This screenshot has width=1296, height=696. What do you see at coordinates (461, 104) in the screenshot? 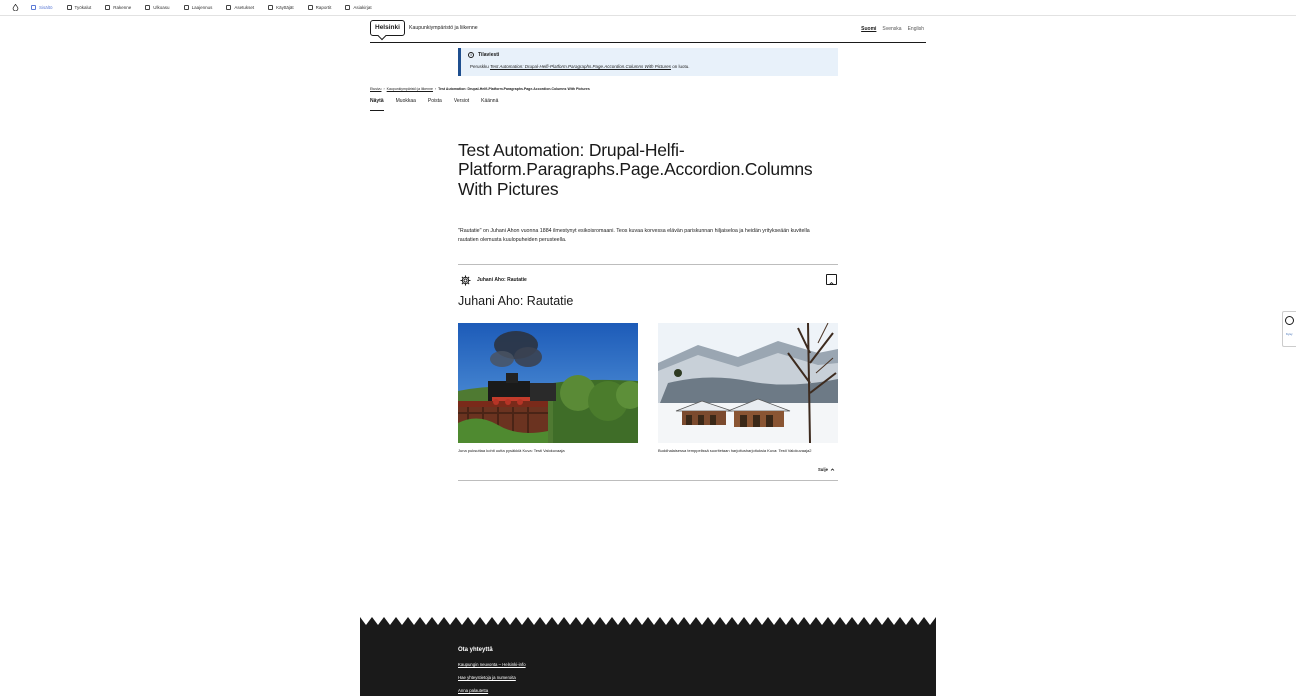
I see `tab-revisions: Versiot` at bounding box center [461, 104].